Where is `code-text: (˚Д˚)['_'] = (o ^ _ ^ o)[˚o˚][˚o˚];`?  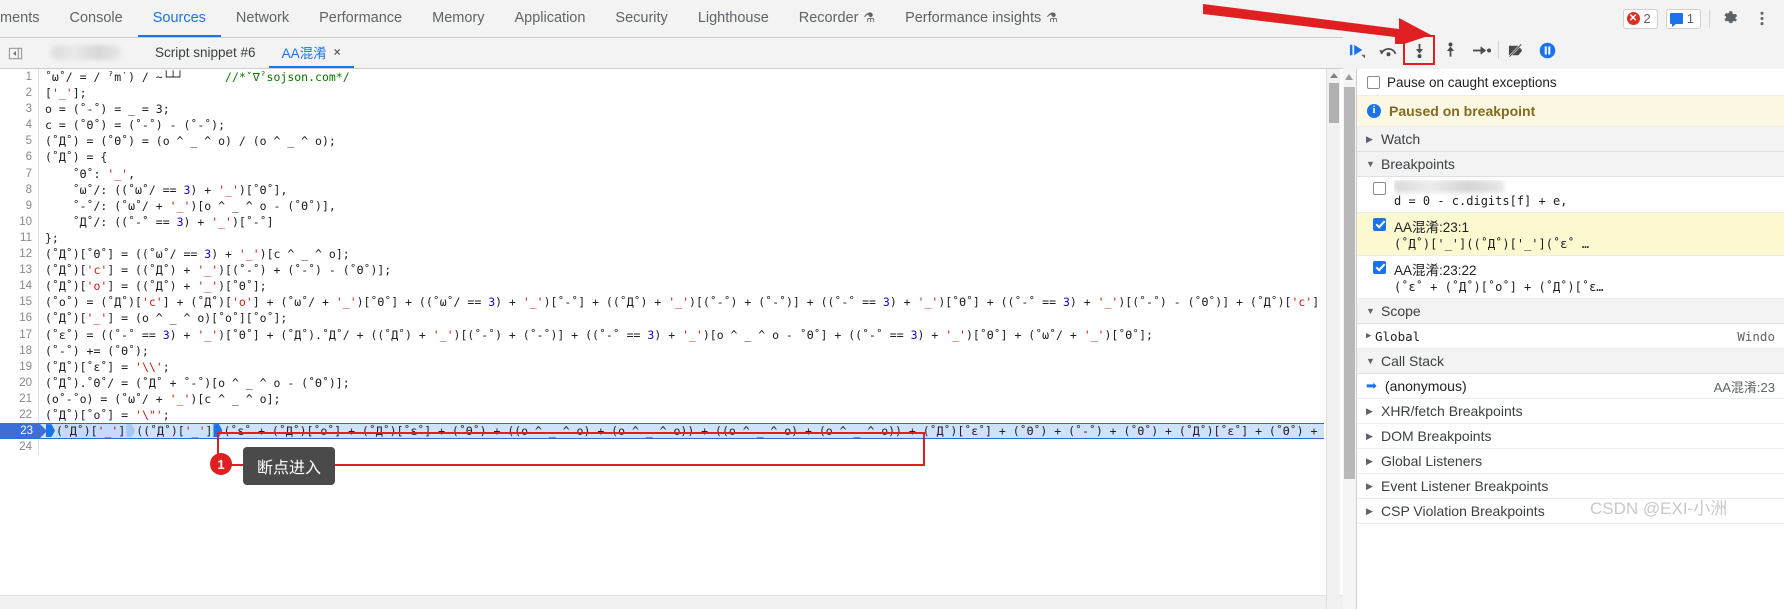 code-text: (˚Д˚)['_'] = (o ^ _ ^ o)[˚o˚][˚o˚]; is located at coordinates (163, 318).